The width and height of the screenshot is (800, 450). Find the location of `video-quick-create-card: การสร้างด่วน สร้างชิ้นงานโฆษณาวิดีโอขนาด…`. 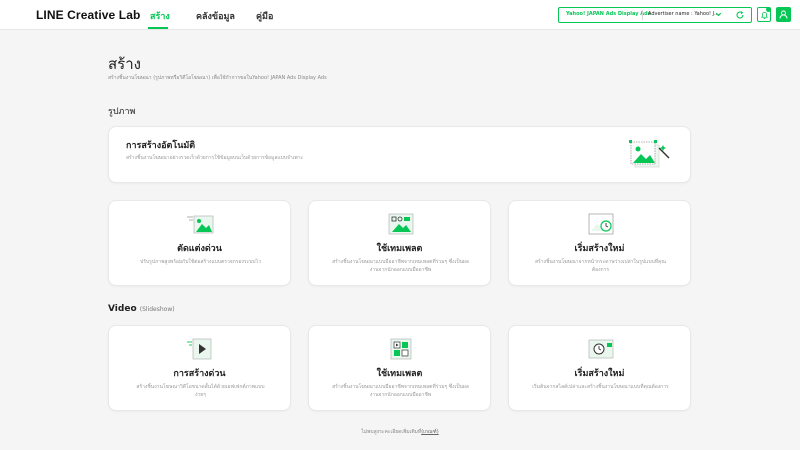

video-quick-create-card: การสร้างด่วน สร้างชิ้นงานโฆษณาวิดีโอขนาด… is located at coordinates (199, 368).